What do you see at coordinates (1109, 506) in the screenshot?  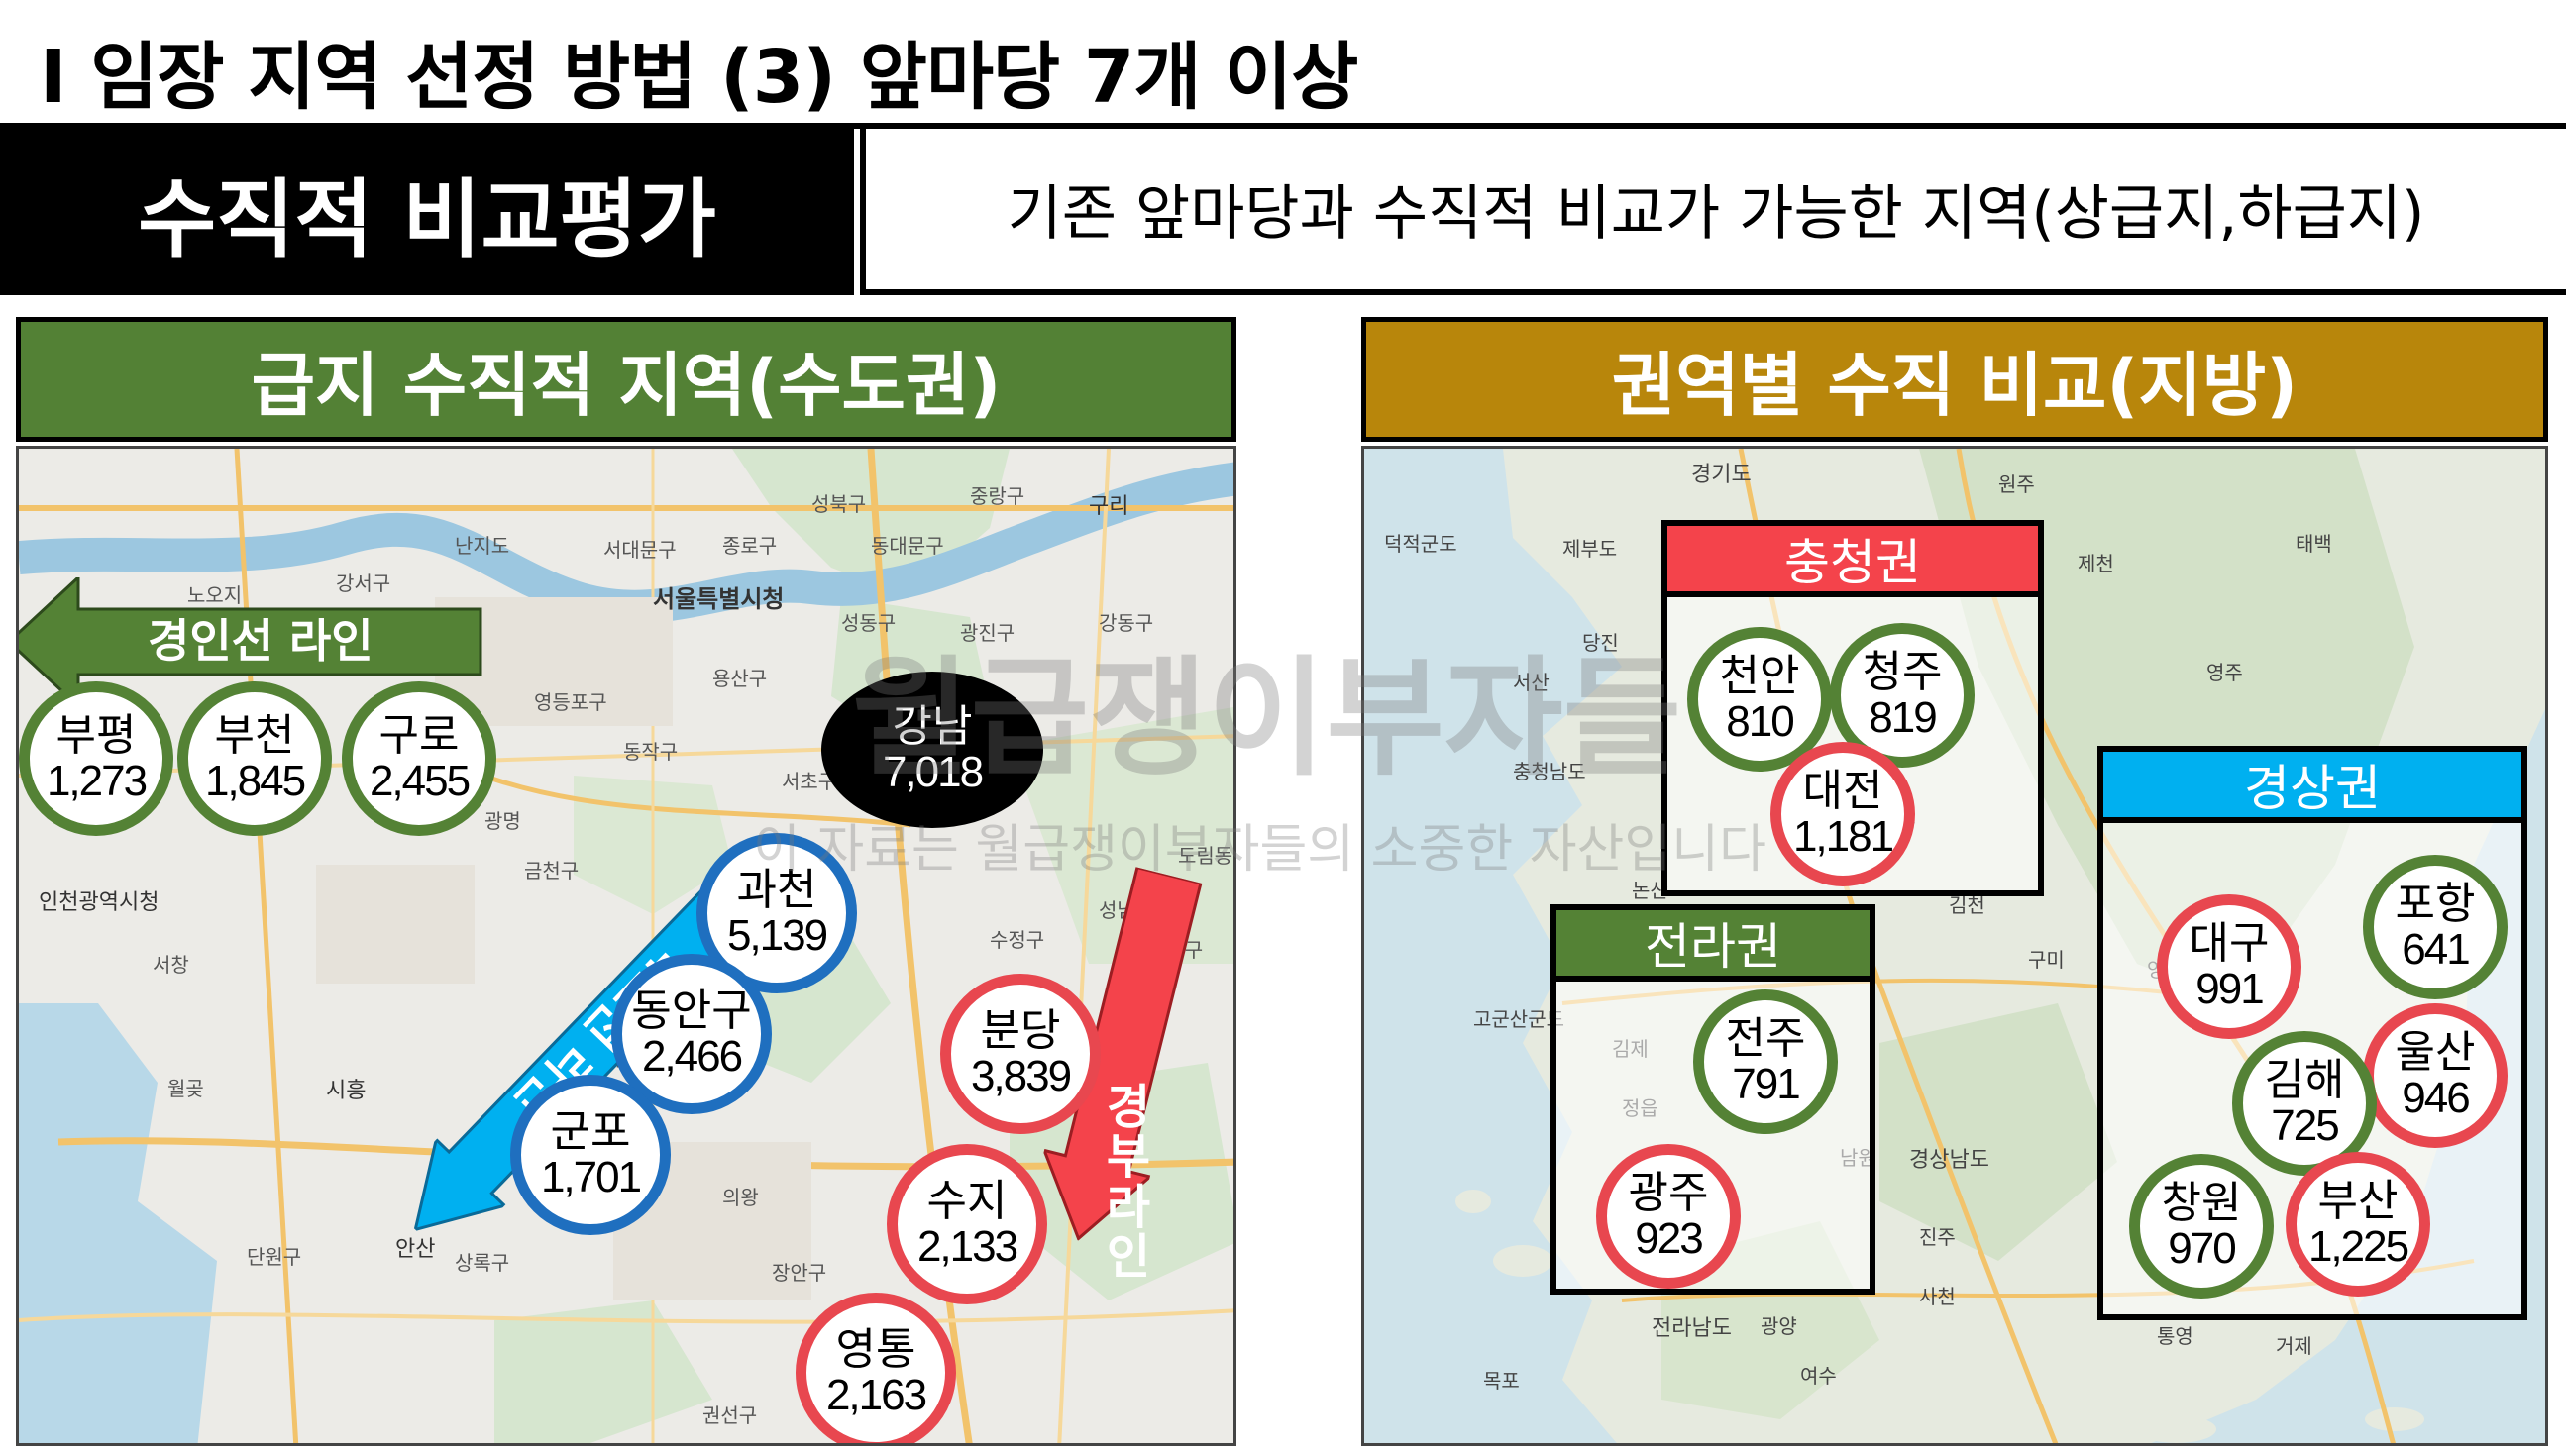 I see `map-label: 구리` at bounding box center [1109, 506].